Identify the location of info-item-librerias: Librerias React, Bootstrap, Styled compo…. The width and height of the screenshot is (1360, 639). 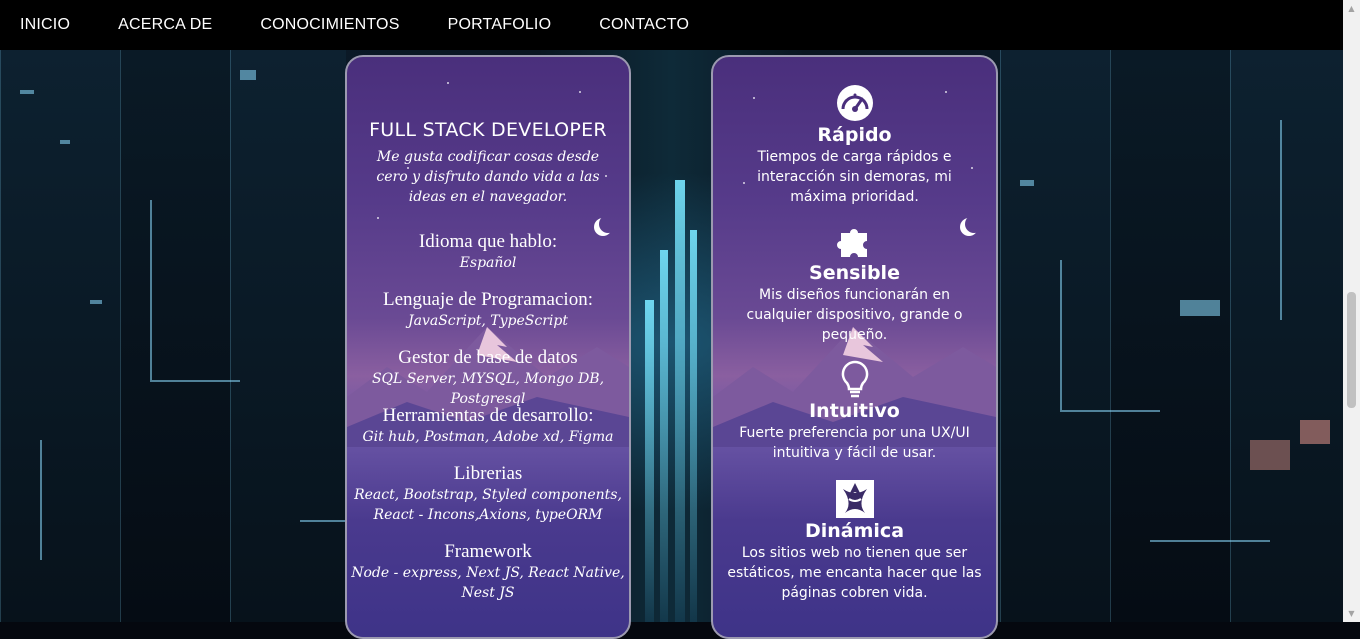
(488, 494).